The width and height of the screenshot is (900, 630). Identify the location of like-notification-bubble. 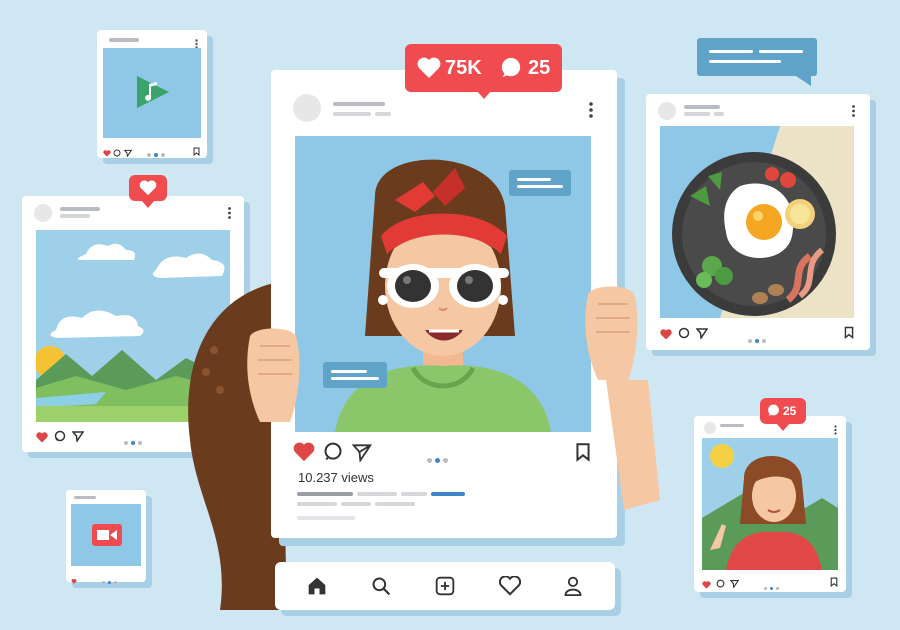
(148, 191).